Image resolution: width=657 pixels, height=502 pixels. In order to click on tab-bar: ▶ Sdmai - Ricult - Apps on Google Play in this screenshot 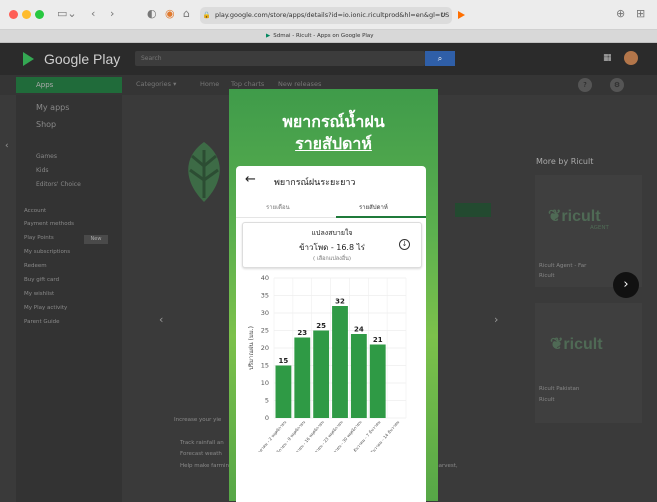, I will do `click(328, 36)`.